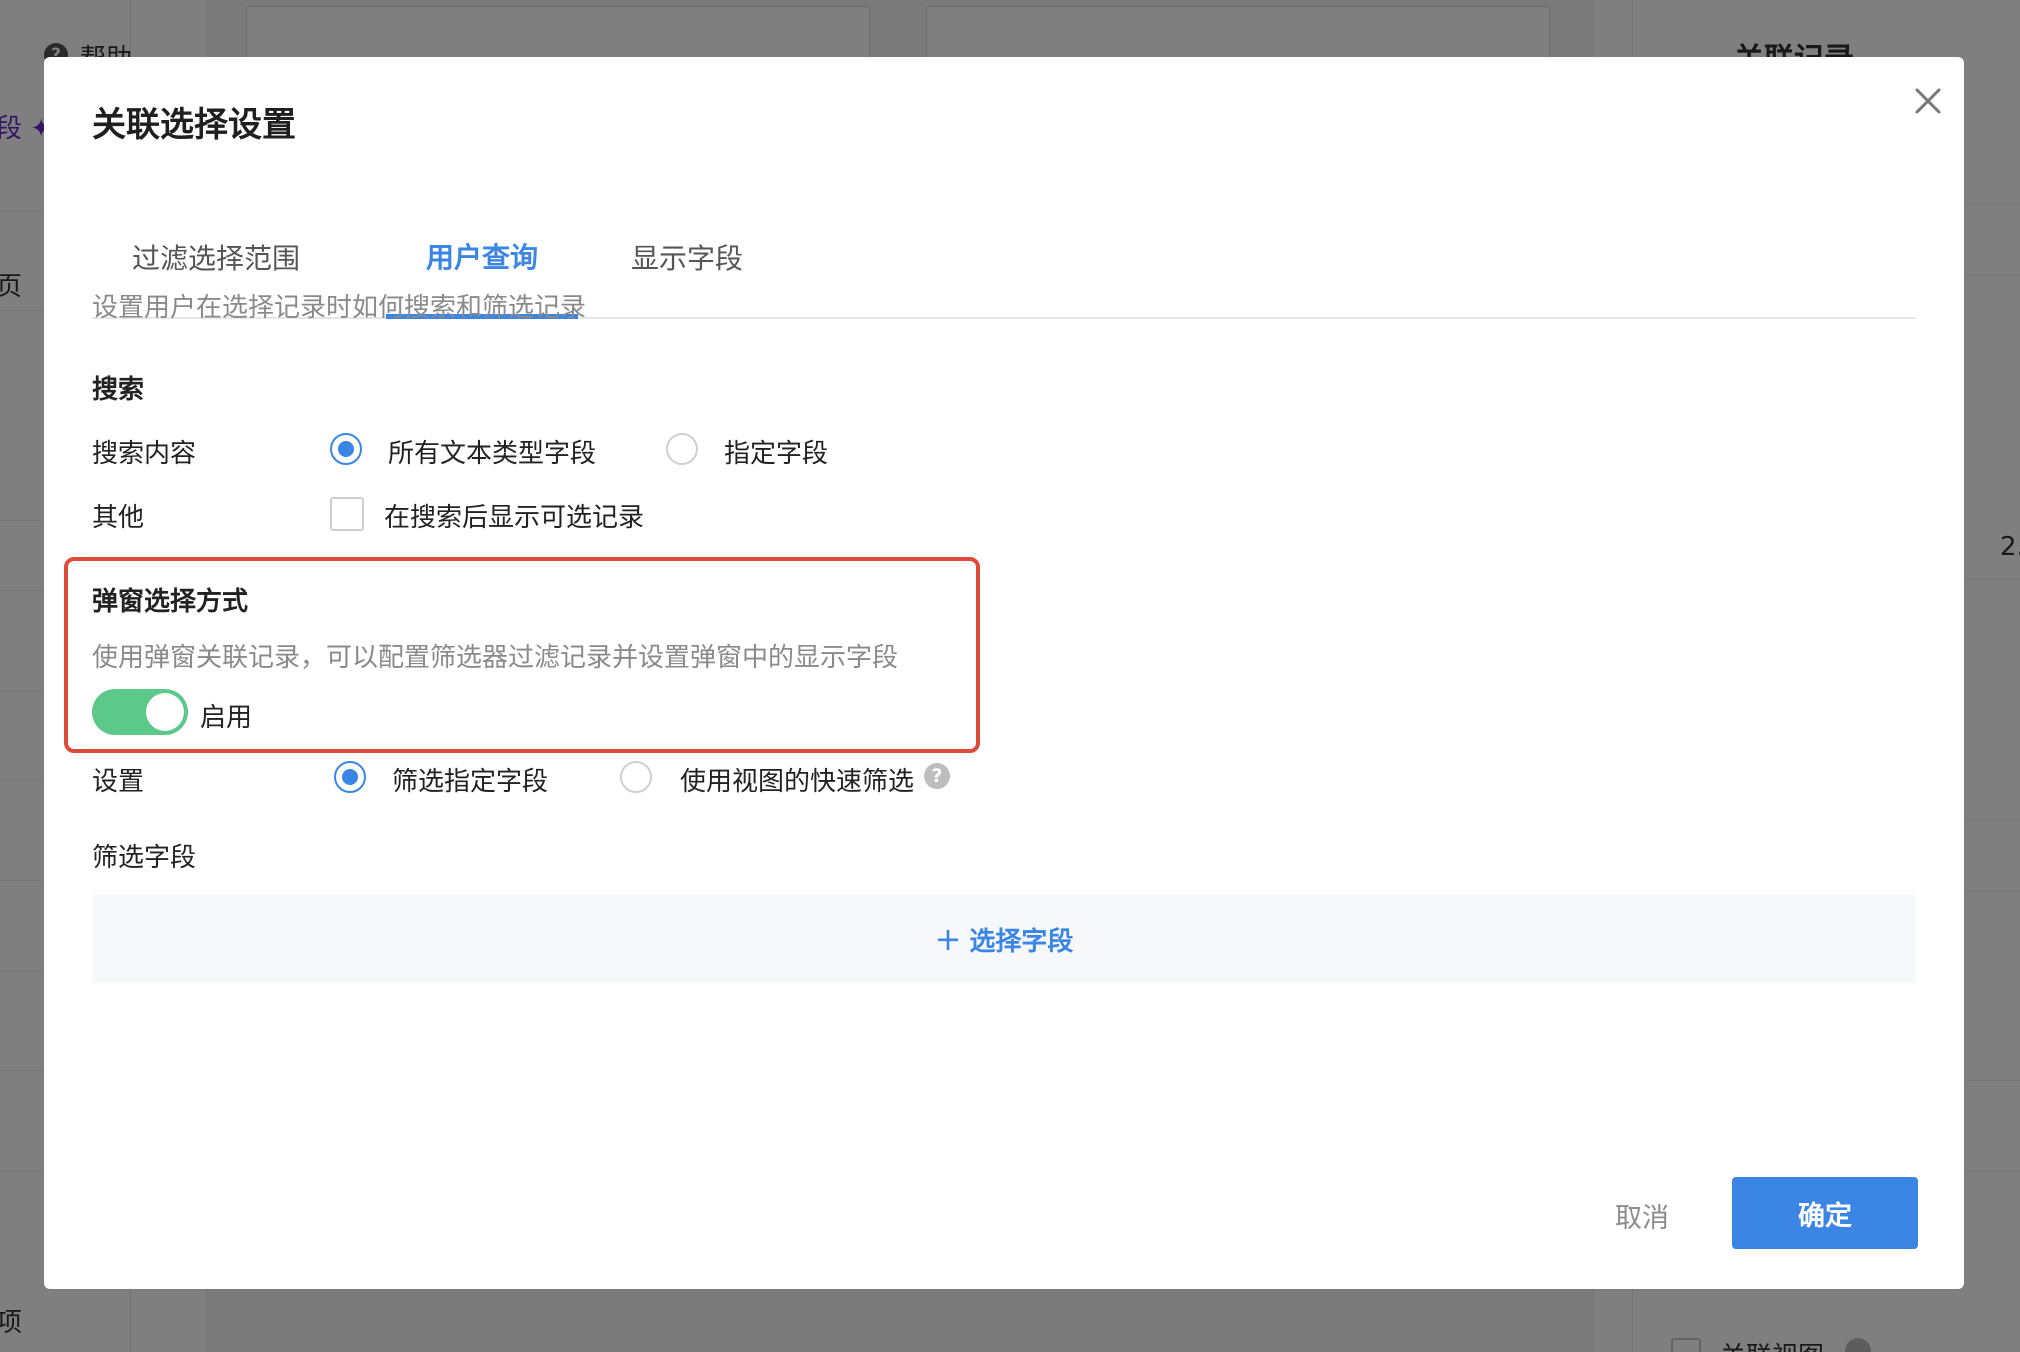 This screenshot has height=1352, width=2020. What do you see at coordinates (687, 257) in the screenshot?
I see `tab-display-fields: 显示字段` at bounding box center [687, 257].